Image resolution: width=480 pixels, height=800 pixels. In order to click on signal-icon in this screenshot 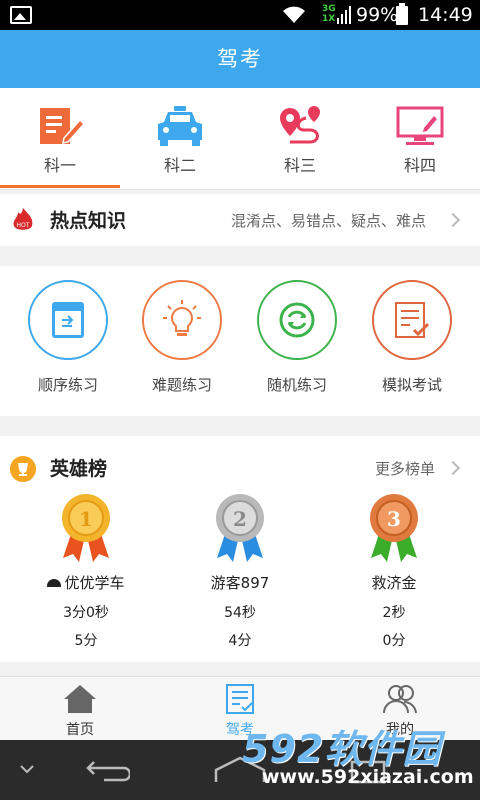, I will do `click(344, 15)`.